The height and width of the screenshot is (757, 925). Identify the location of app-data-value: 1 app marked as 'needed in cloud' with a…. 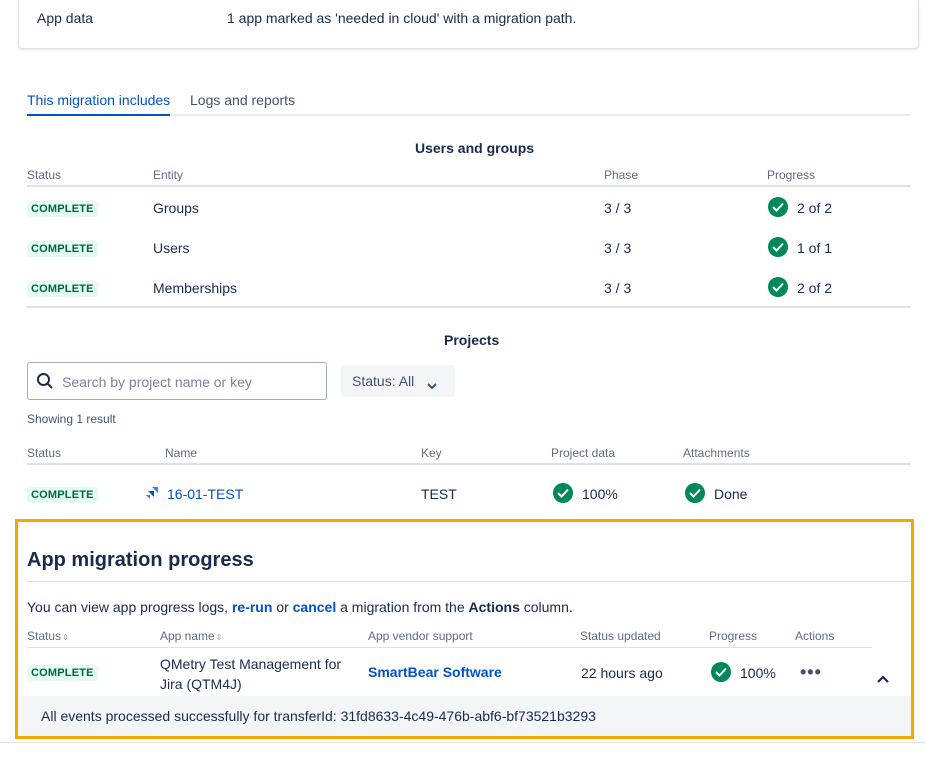
(402, 18).